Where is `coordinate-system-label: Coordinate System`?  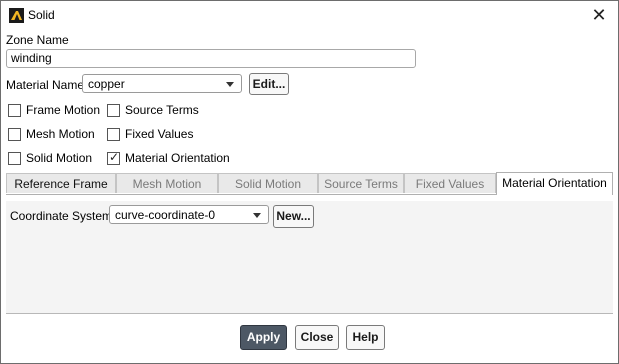 coordinate-system-label: Coordinate System is located at coordinates (61, 216).